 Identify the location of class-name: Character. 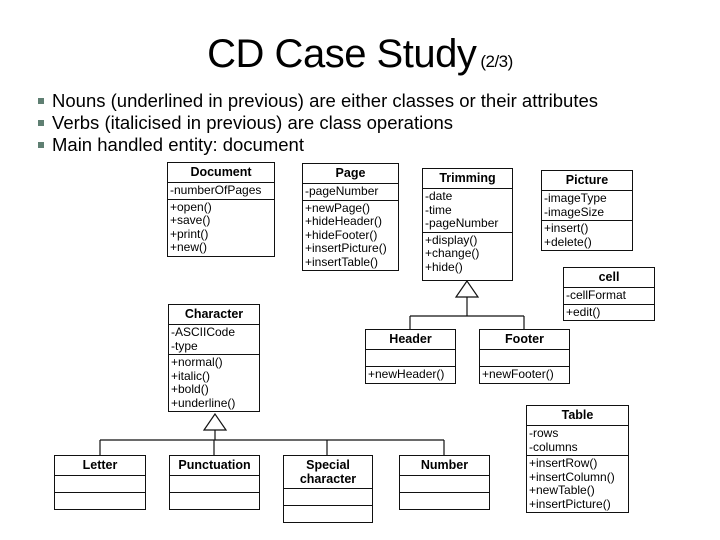
(214, 315).